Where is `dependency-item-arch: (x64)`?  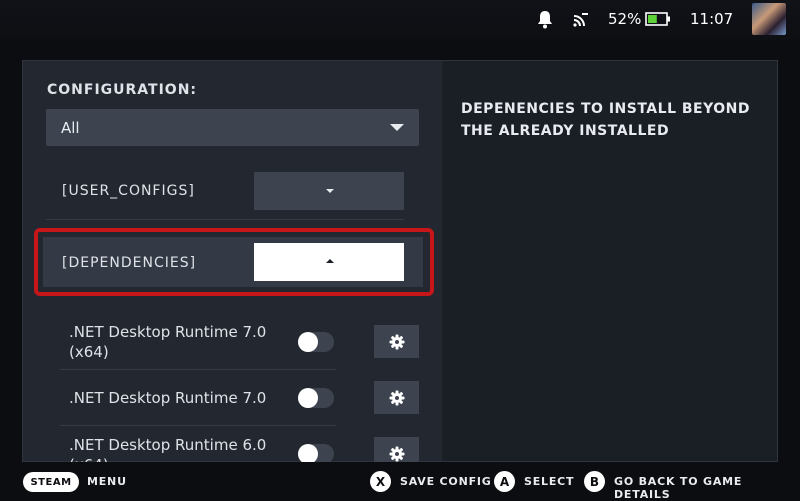 dependency-item-arch: (x64) is located at coordinates (89, 352).